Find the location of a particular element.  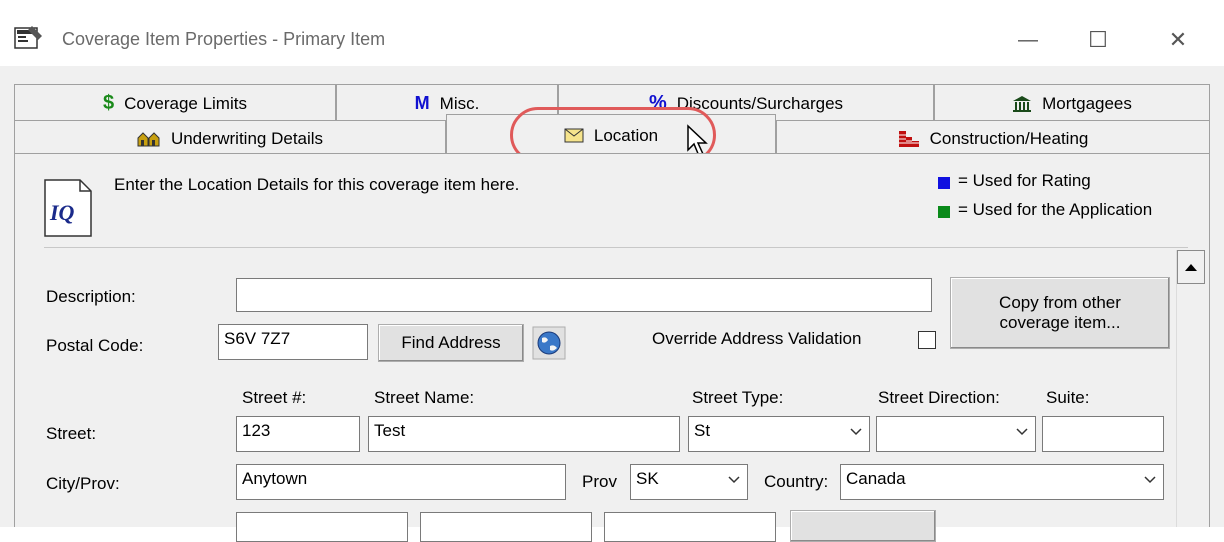

street-type-value: St is located at coordinates (702, 430).